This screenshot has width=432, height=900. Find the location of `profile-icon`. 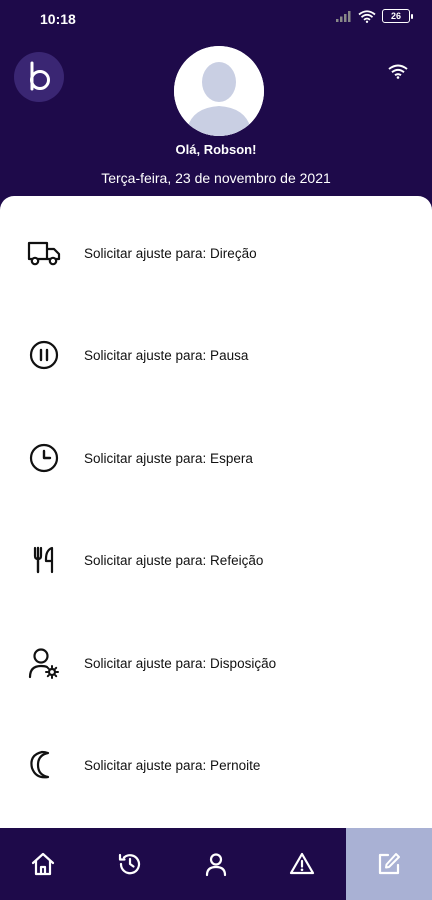

profile-icon is located at coordinates (216, 865).